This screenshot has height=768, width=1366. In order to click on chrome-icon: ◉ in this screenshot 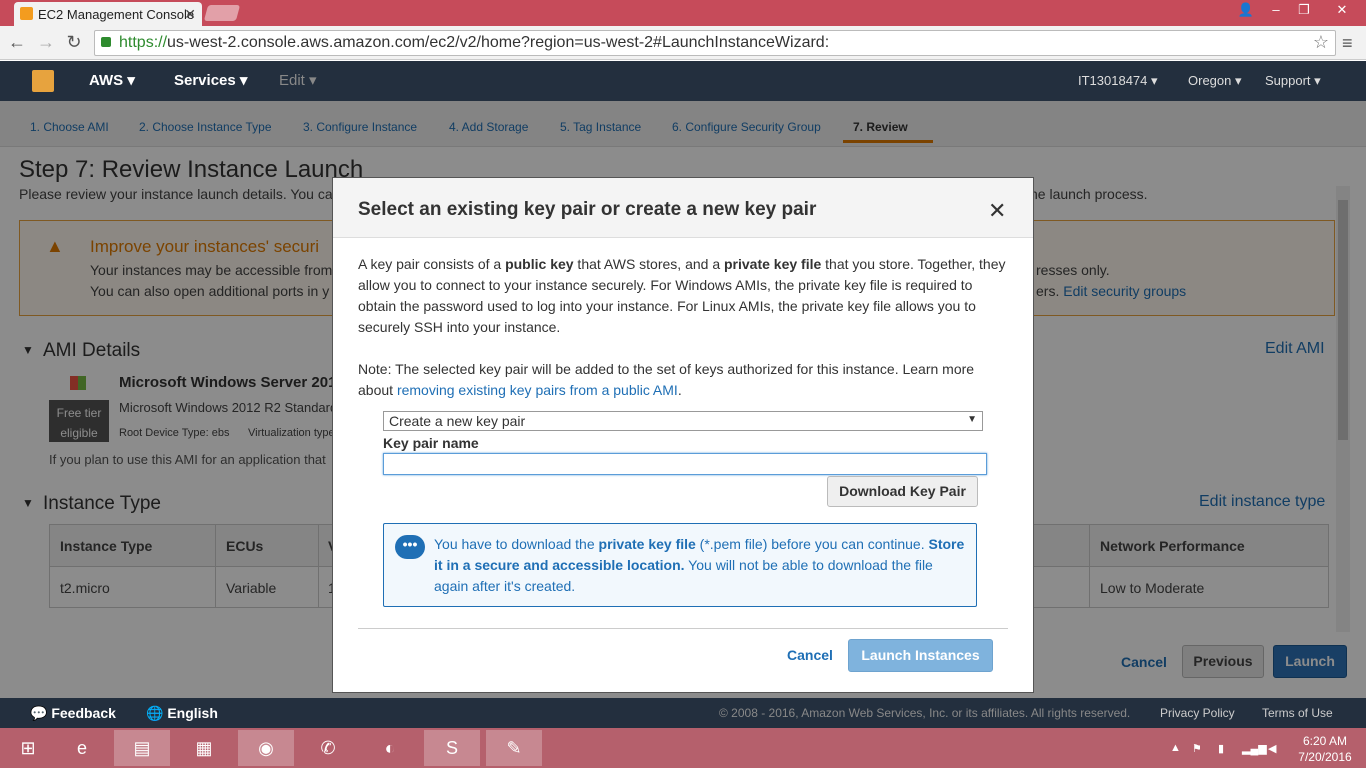, I will do `click(266, 748)`.